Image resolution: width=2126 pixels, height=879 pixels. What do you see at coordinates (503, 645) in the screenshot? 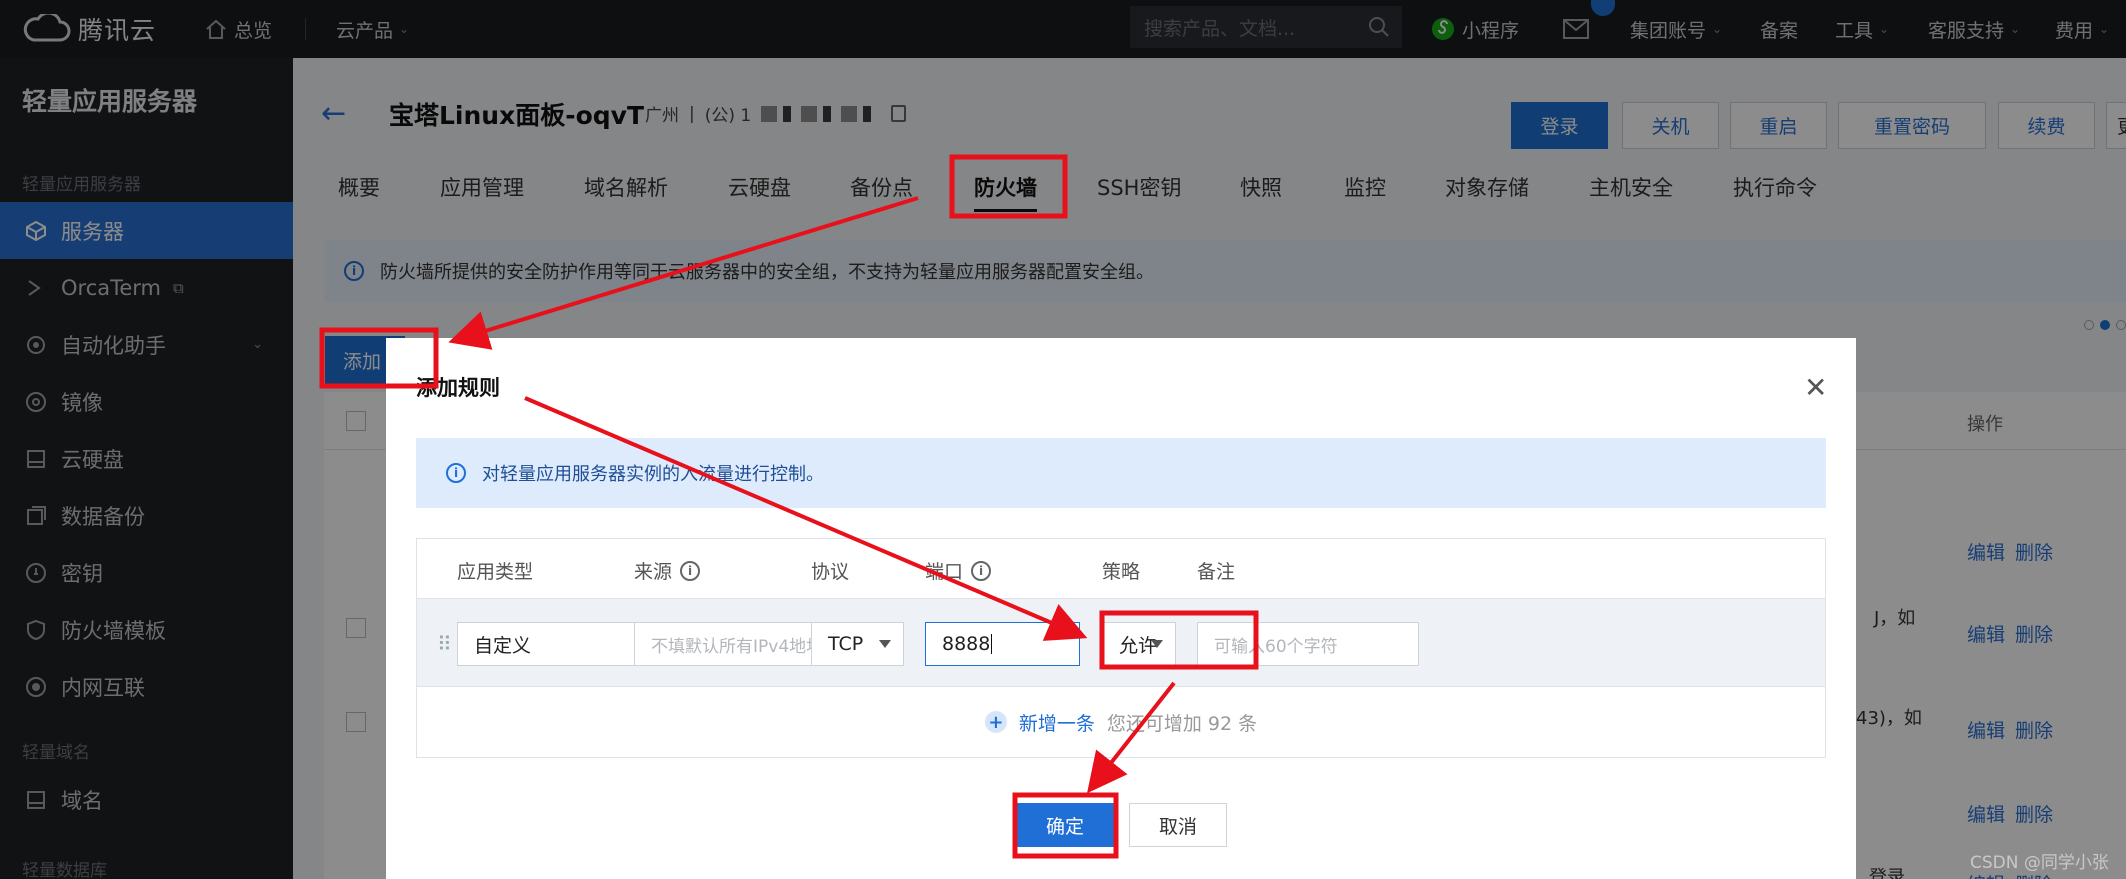
I see `app-type-value: 自定义` at bounding box center [503, 645].